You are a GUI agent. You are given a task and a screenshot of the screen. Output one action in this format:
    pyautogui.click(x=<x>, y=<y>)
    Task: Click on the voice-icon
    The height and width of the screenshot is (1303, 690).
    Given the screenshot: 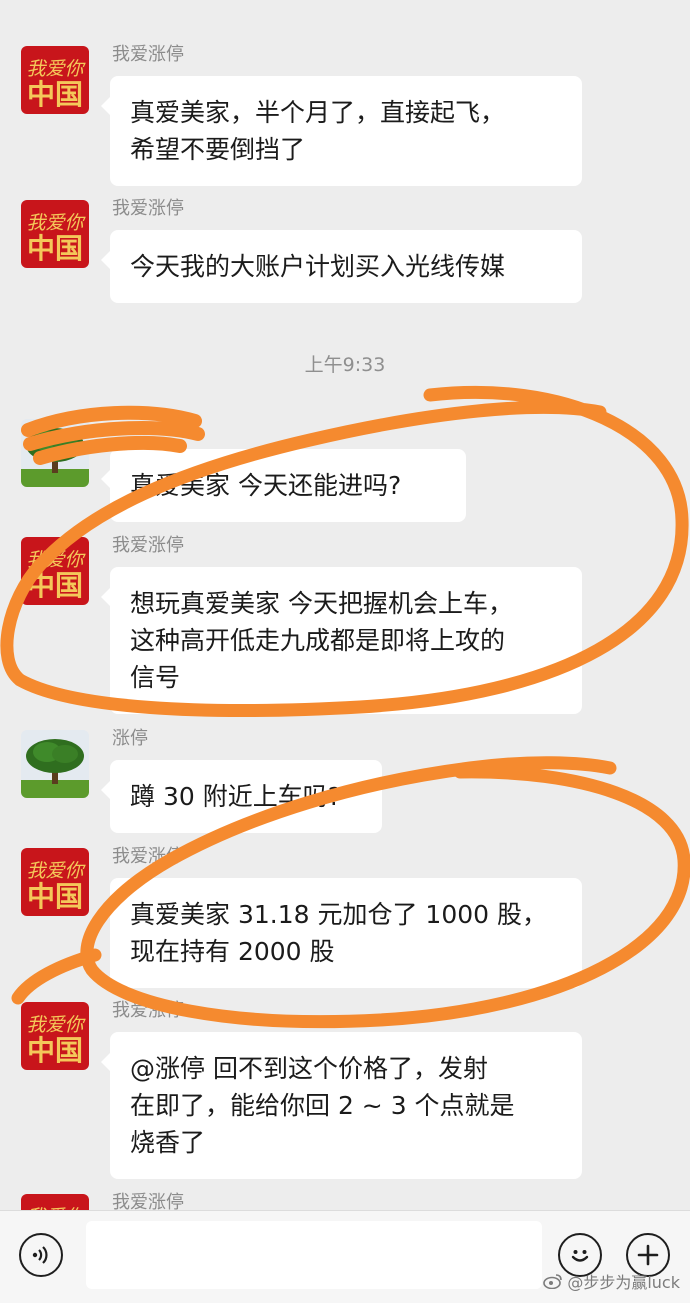 What is the action you would take?
    pyautogui.click(x=40, y=1255)
    